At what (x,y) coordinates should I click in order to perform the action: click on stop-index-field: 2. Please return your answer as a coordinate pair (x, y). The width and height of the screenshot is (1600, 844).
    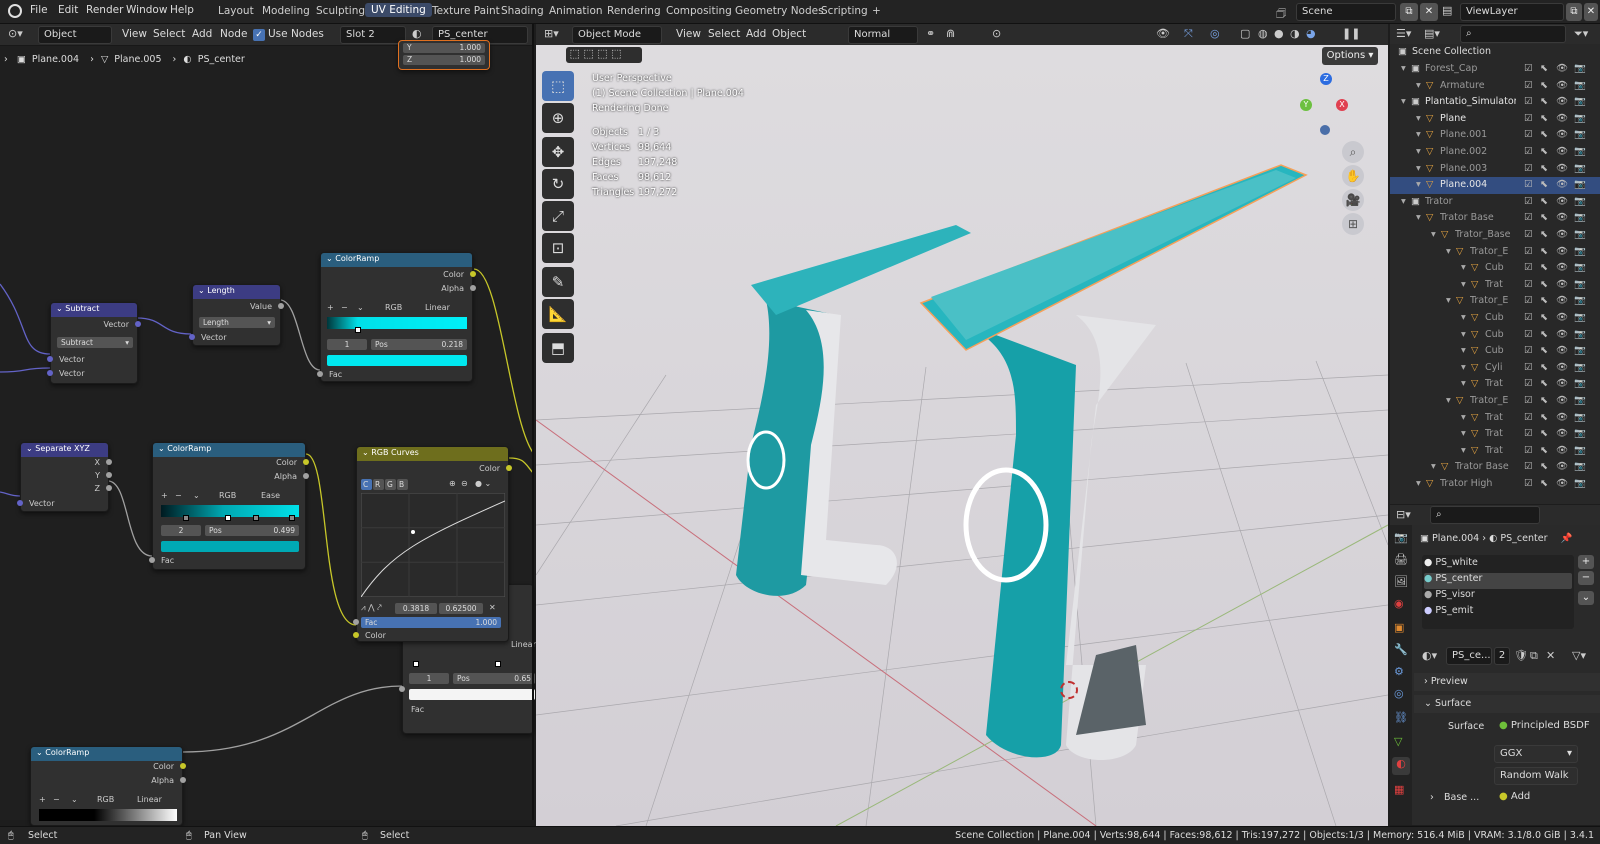
    Looking at the image, I should click on (181, 530).